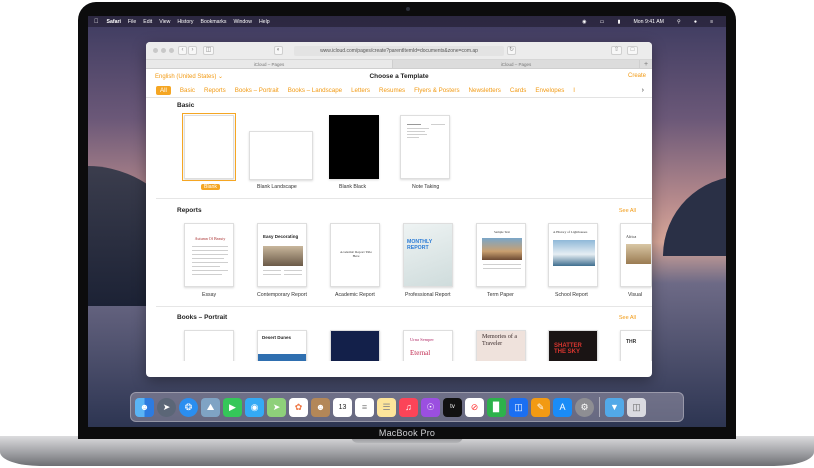  What do you see at coordinates (614, 407) in the screenshot?
I see `downloads-folder-icon: ▼` at bounding box center [614, 407].